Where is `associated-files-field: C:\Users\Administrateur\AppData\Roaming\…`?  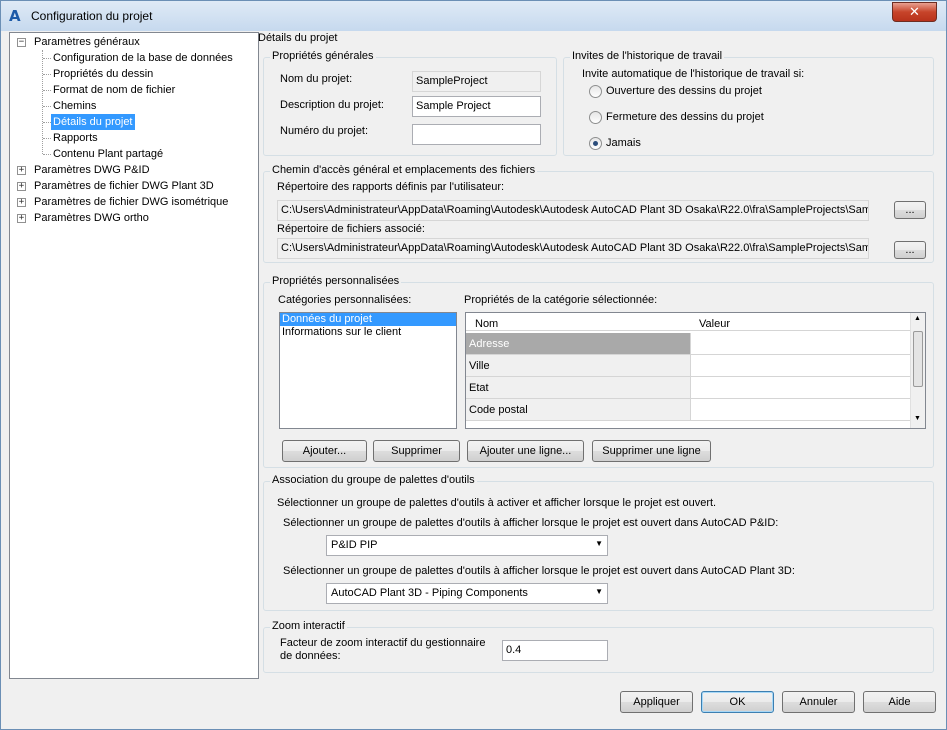
associated-files-field: C:\Users\Administrateur\AppData\Roaming\… is located at coordinates (573, 248).